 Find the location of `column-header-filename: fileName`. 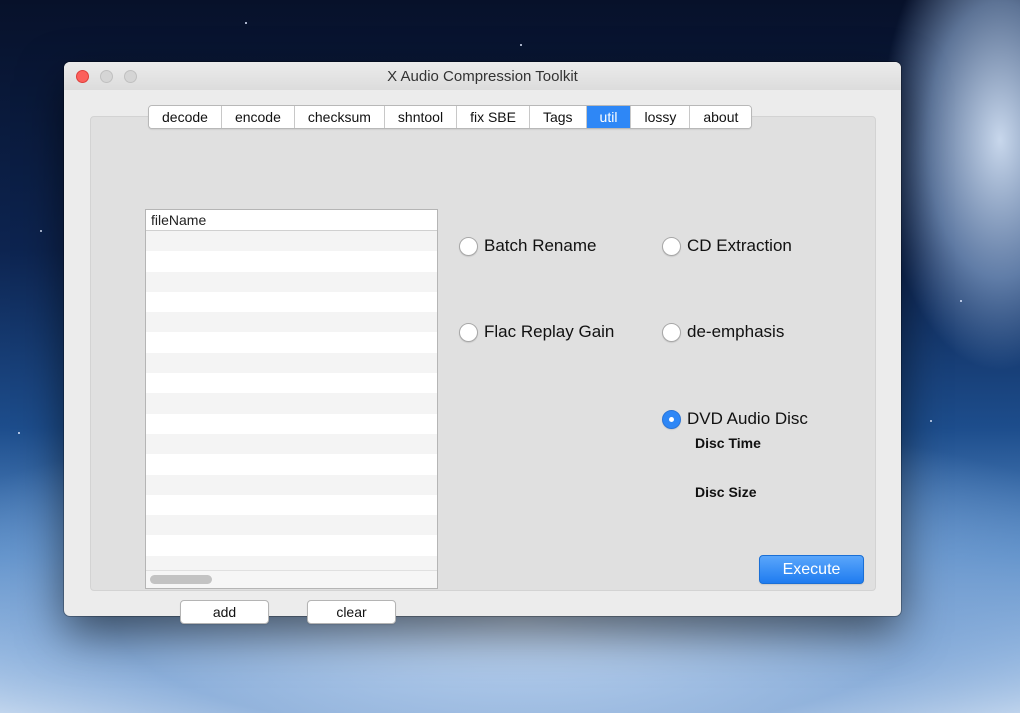

column-header-filename: fileName is located at coordinates (291, 220).